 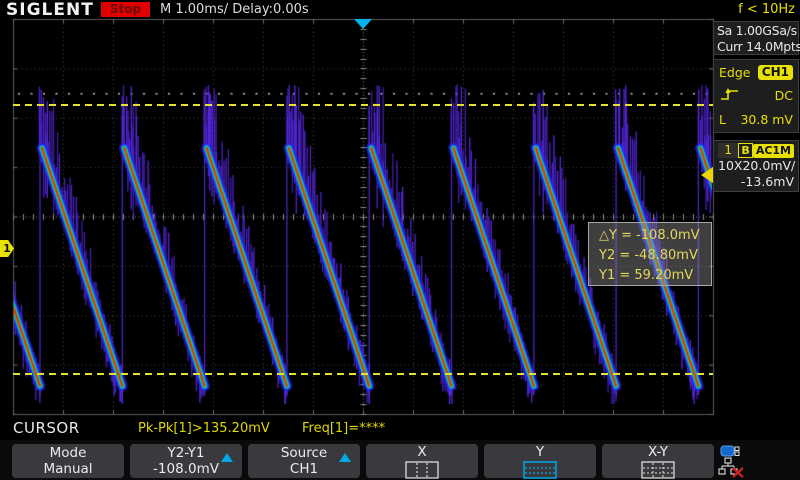 I want to click on softkey-source-button: Source CH1, so click(x=304, y=461).